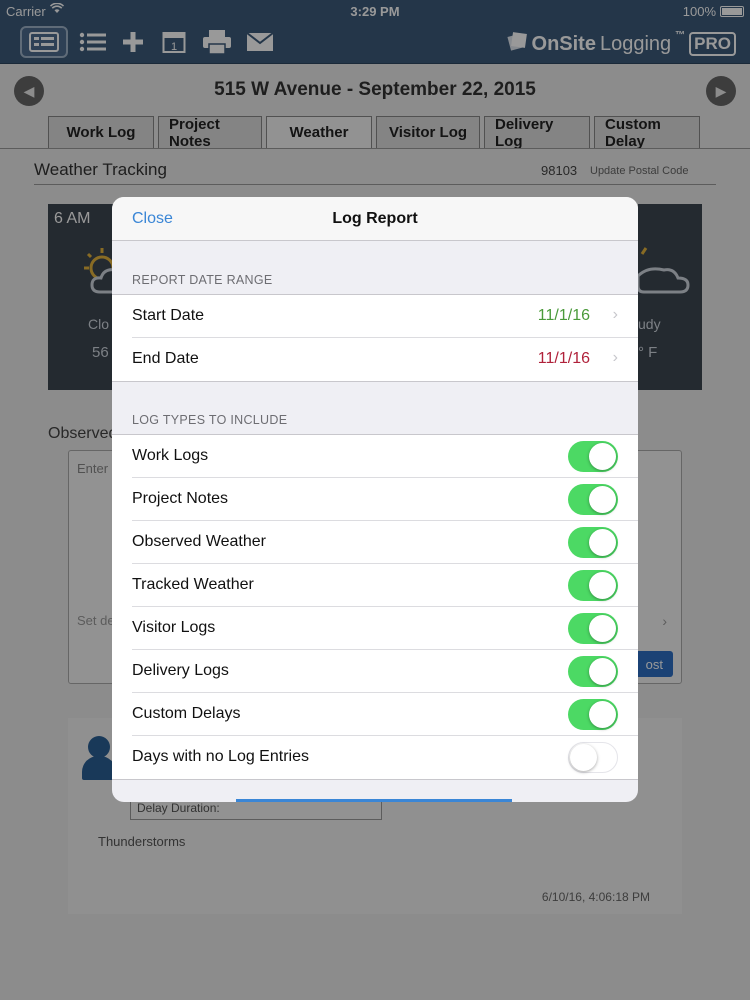 The width and height of the screenshot is (750, 1000). I want to click on log-type-label: Delivery Logs, so click(180, 670).